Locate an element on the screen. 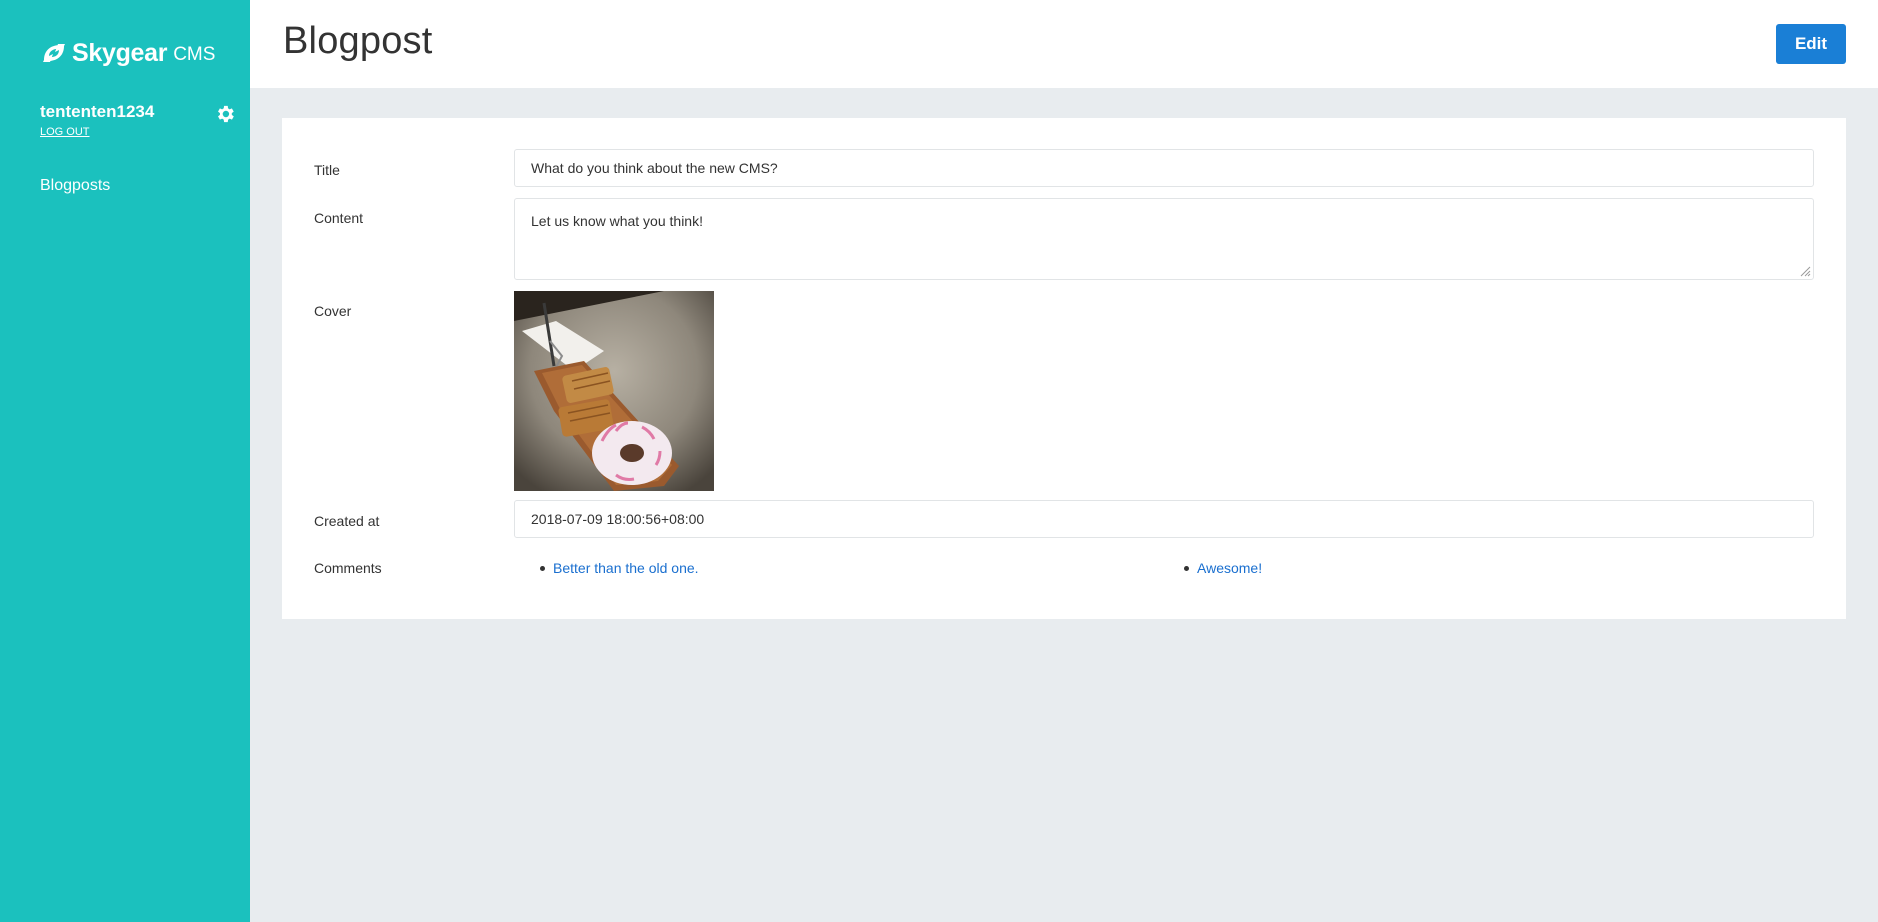  created-at-field: 2018-07-09 18:00:56+08:00 is located at coordinates (1164, 519).